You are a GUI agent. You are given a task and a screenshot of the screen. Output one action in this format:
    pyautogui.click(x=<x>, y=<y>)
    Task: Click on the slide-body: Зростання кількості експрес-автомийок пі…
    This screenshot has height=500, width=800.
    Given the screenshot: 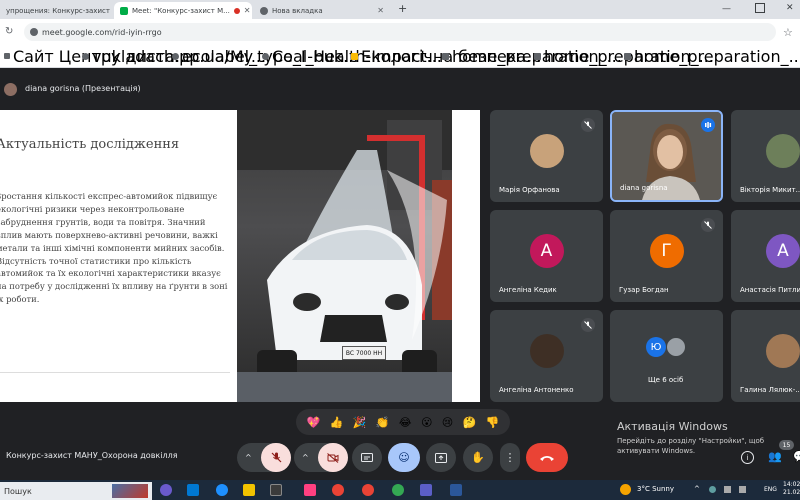 What is the action you would take?
    pyautogui.click(x=114, y=248)
    